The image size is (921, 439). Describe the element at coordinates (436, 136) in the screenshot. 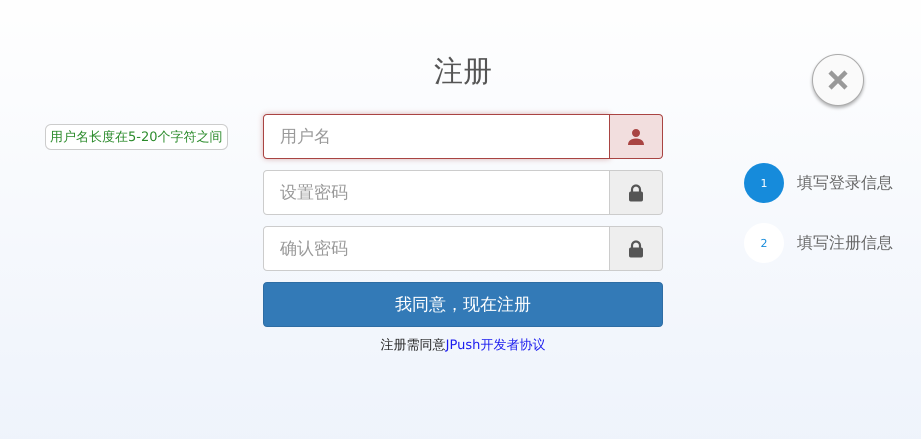

I see `text-field: 用户名` at that location.